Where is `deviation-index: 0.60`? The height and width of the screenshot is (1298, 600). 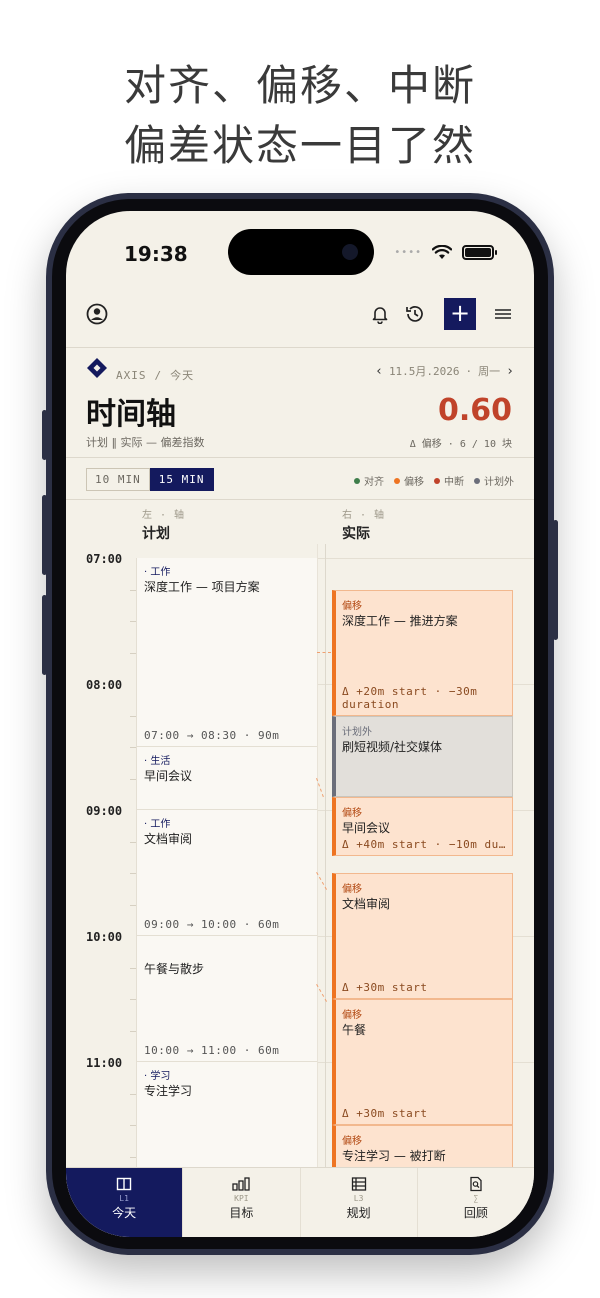 deviation-index: 0.60 is located at coordinates (474, 410).